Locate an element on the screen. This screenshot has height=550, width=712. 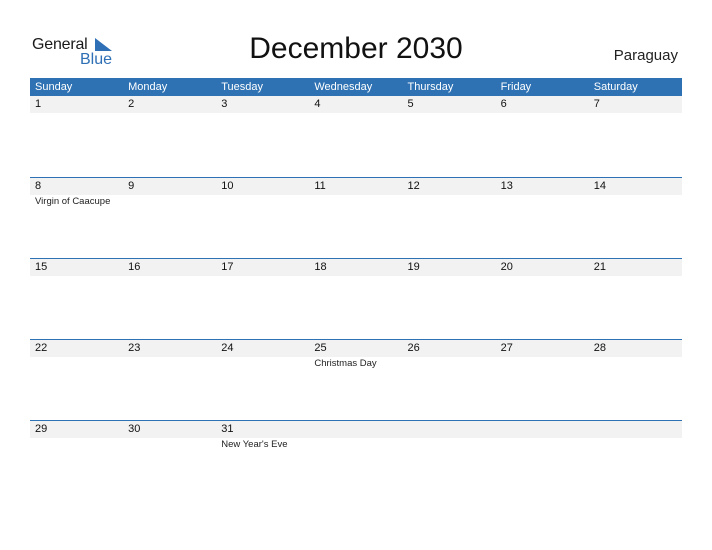
holiday-row: Christmas Day is located at coordinates (356, 363).